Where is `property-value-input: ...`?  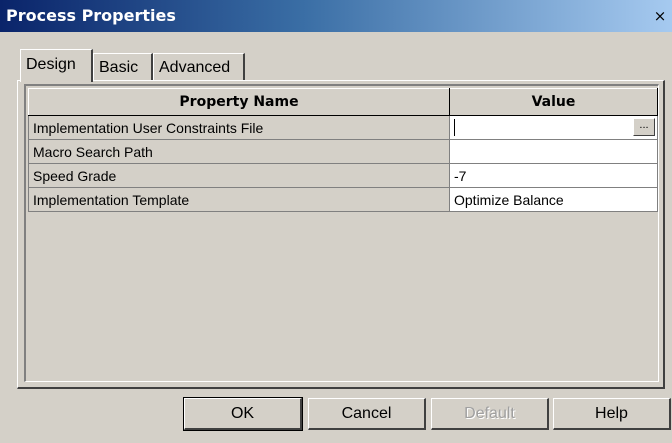
property-value-input: ... is located at coordinates (553, 127).